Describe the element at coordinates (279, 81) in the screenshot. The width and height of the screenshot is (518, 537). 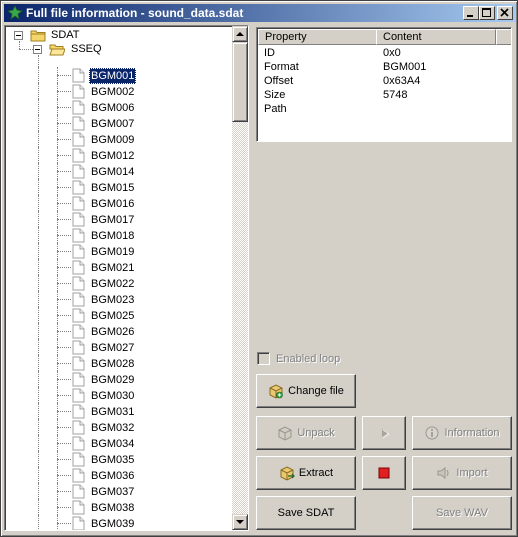
I see `property-name: Offset` at that location.